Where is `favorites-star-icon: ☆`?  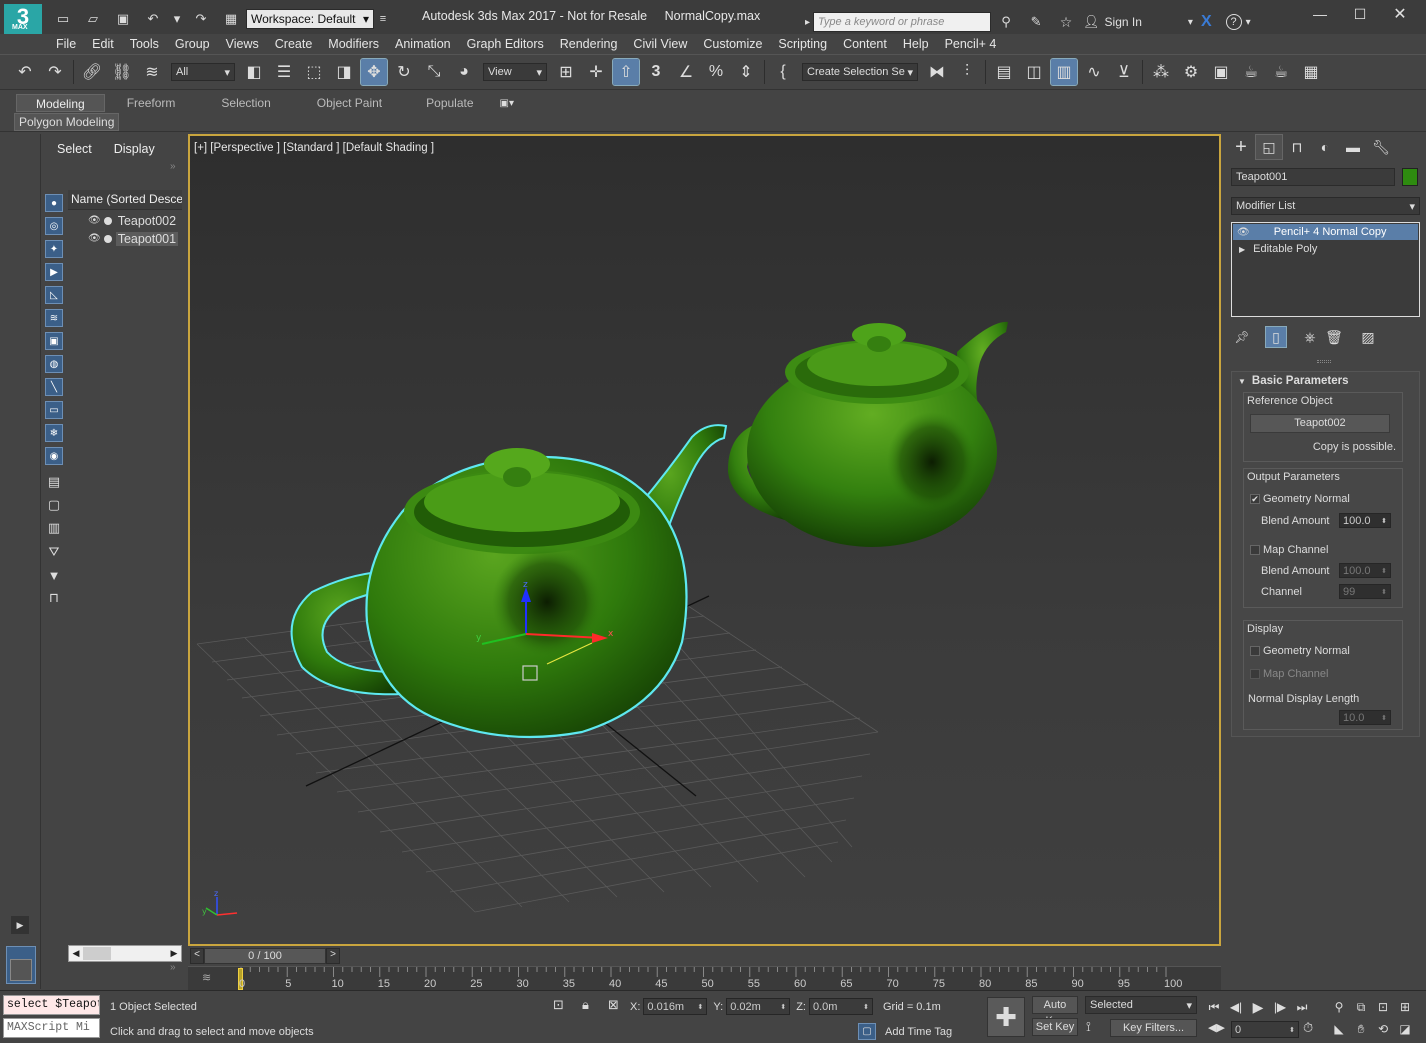
favorites-star-icon: ☆ is located at coordinates (1066, 22).